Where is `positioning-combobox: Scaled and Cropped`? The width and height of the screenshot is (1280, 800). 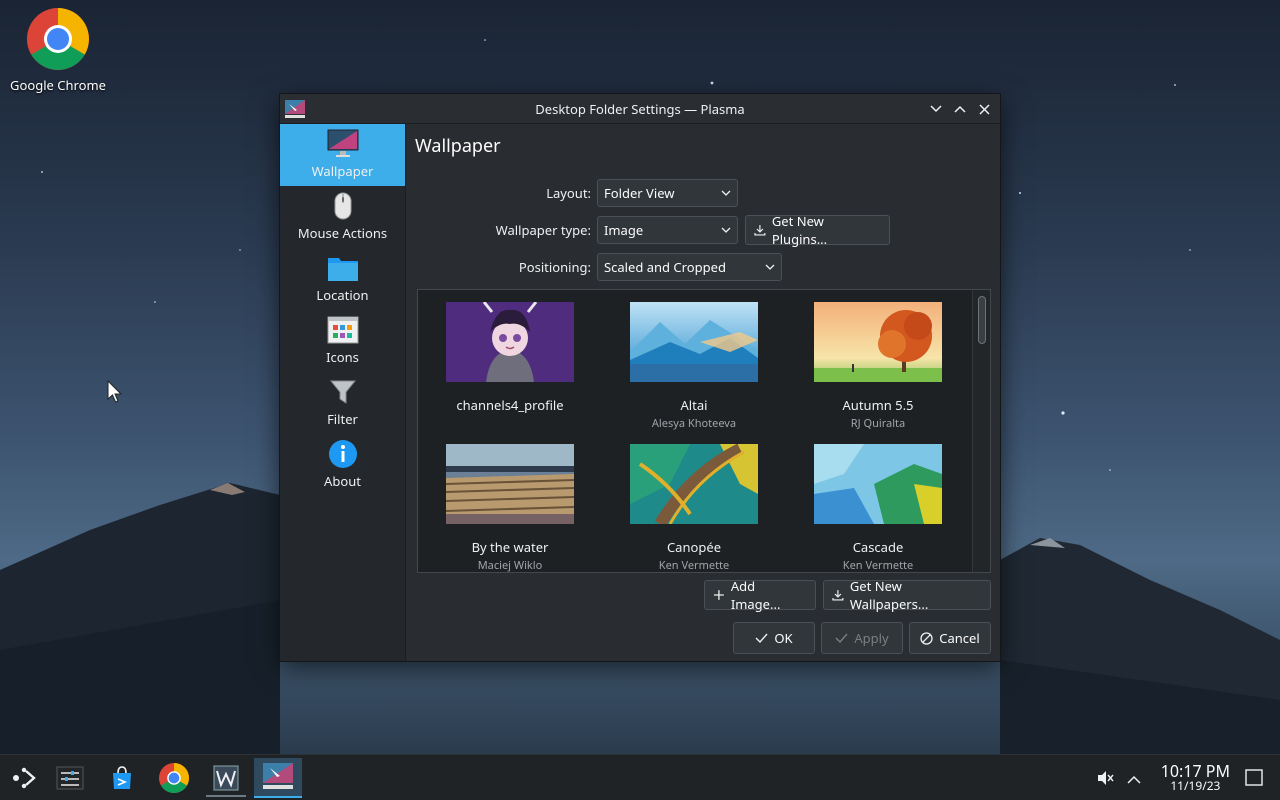
positioning-combobox: Scaled and Cropped is located at coordinates (689, 267).